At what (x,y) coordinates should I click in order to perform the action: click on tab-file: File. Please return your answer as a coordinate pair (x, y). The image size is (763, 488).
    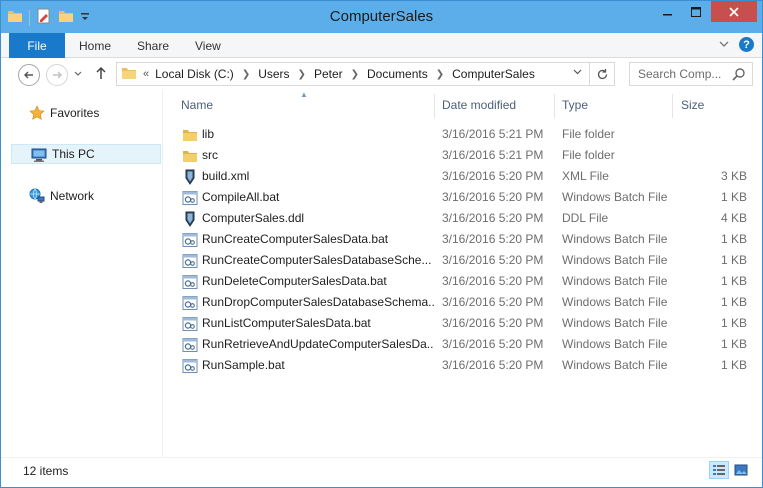
    Looking at the image, I should click on (37, 45).